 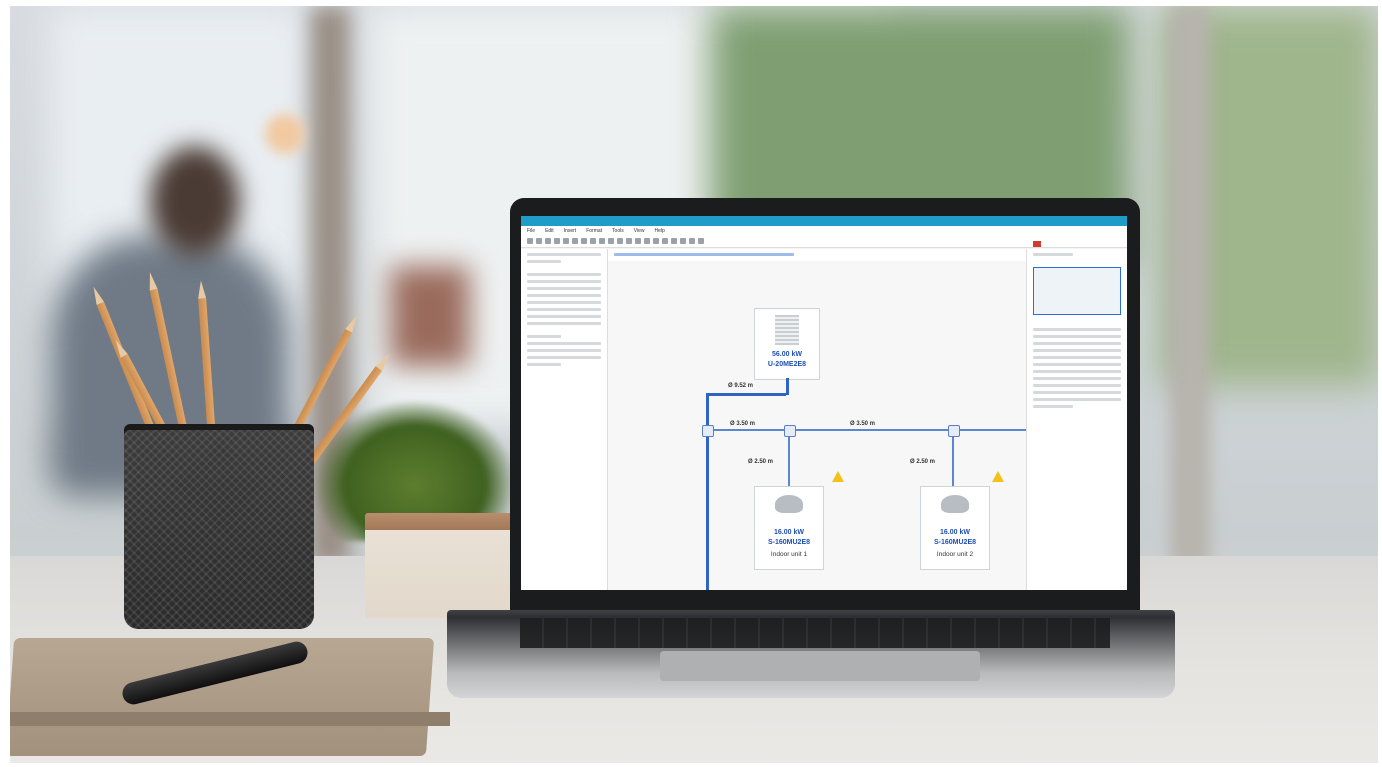 I want to click on indoor-unit: 16.00 kW S-160MU2E8 Indoor unit 2, so click(x=955, y=528).